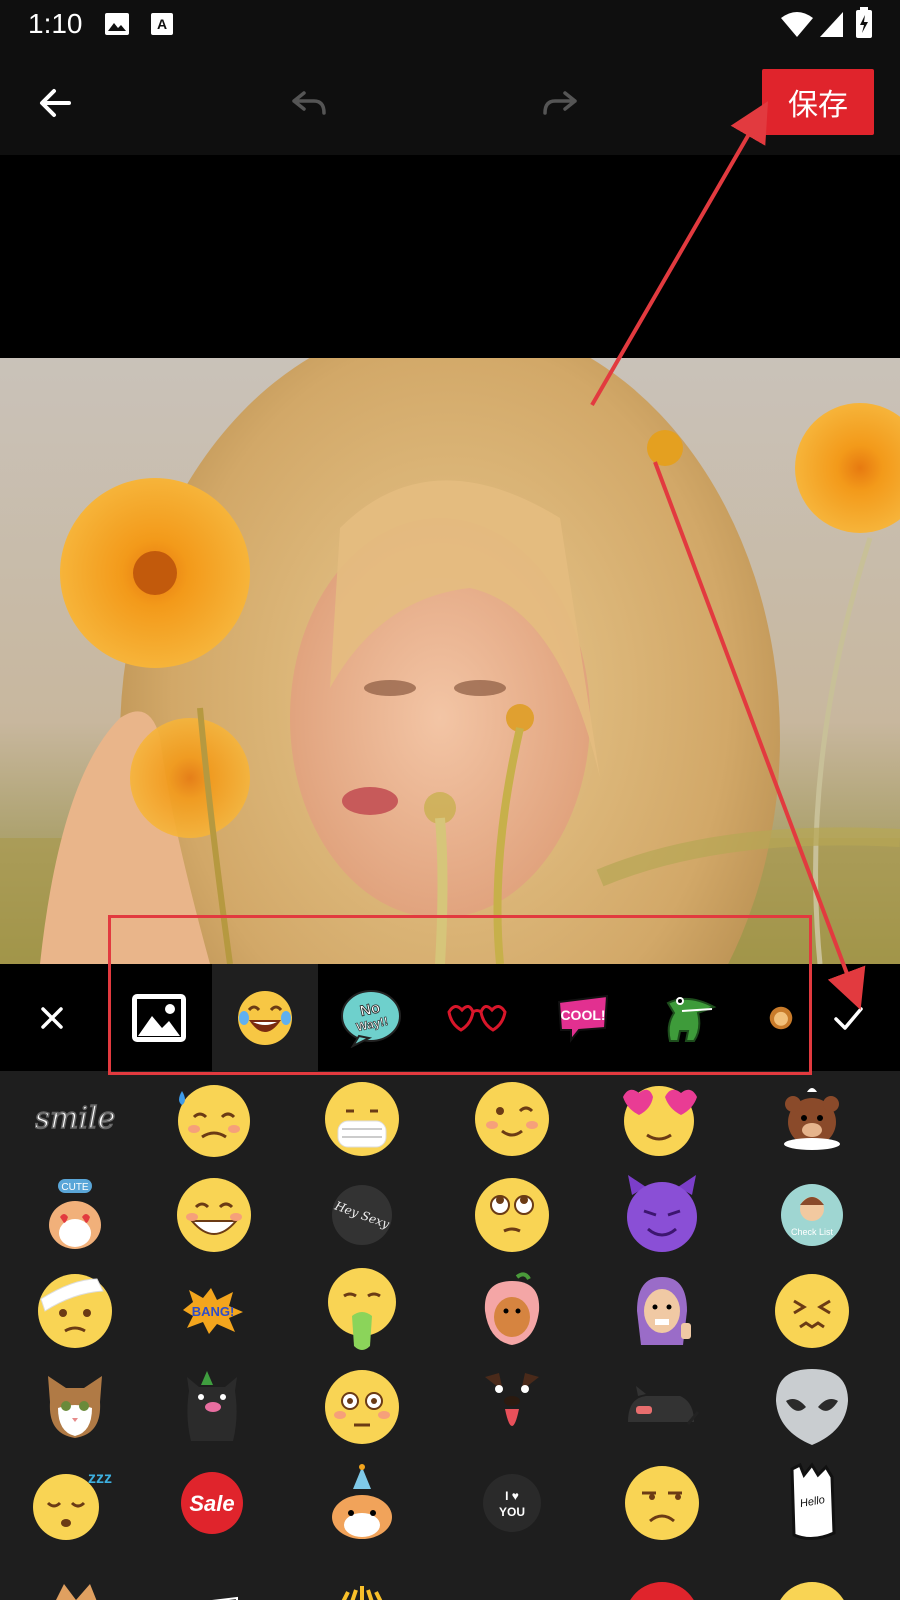  I want to click on black-partial-sticker, so click(224, 1598).